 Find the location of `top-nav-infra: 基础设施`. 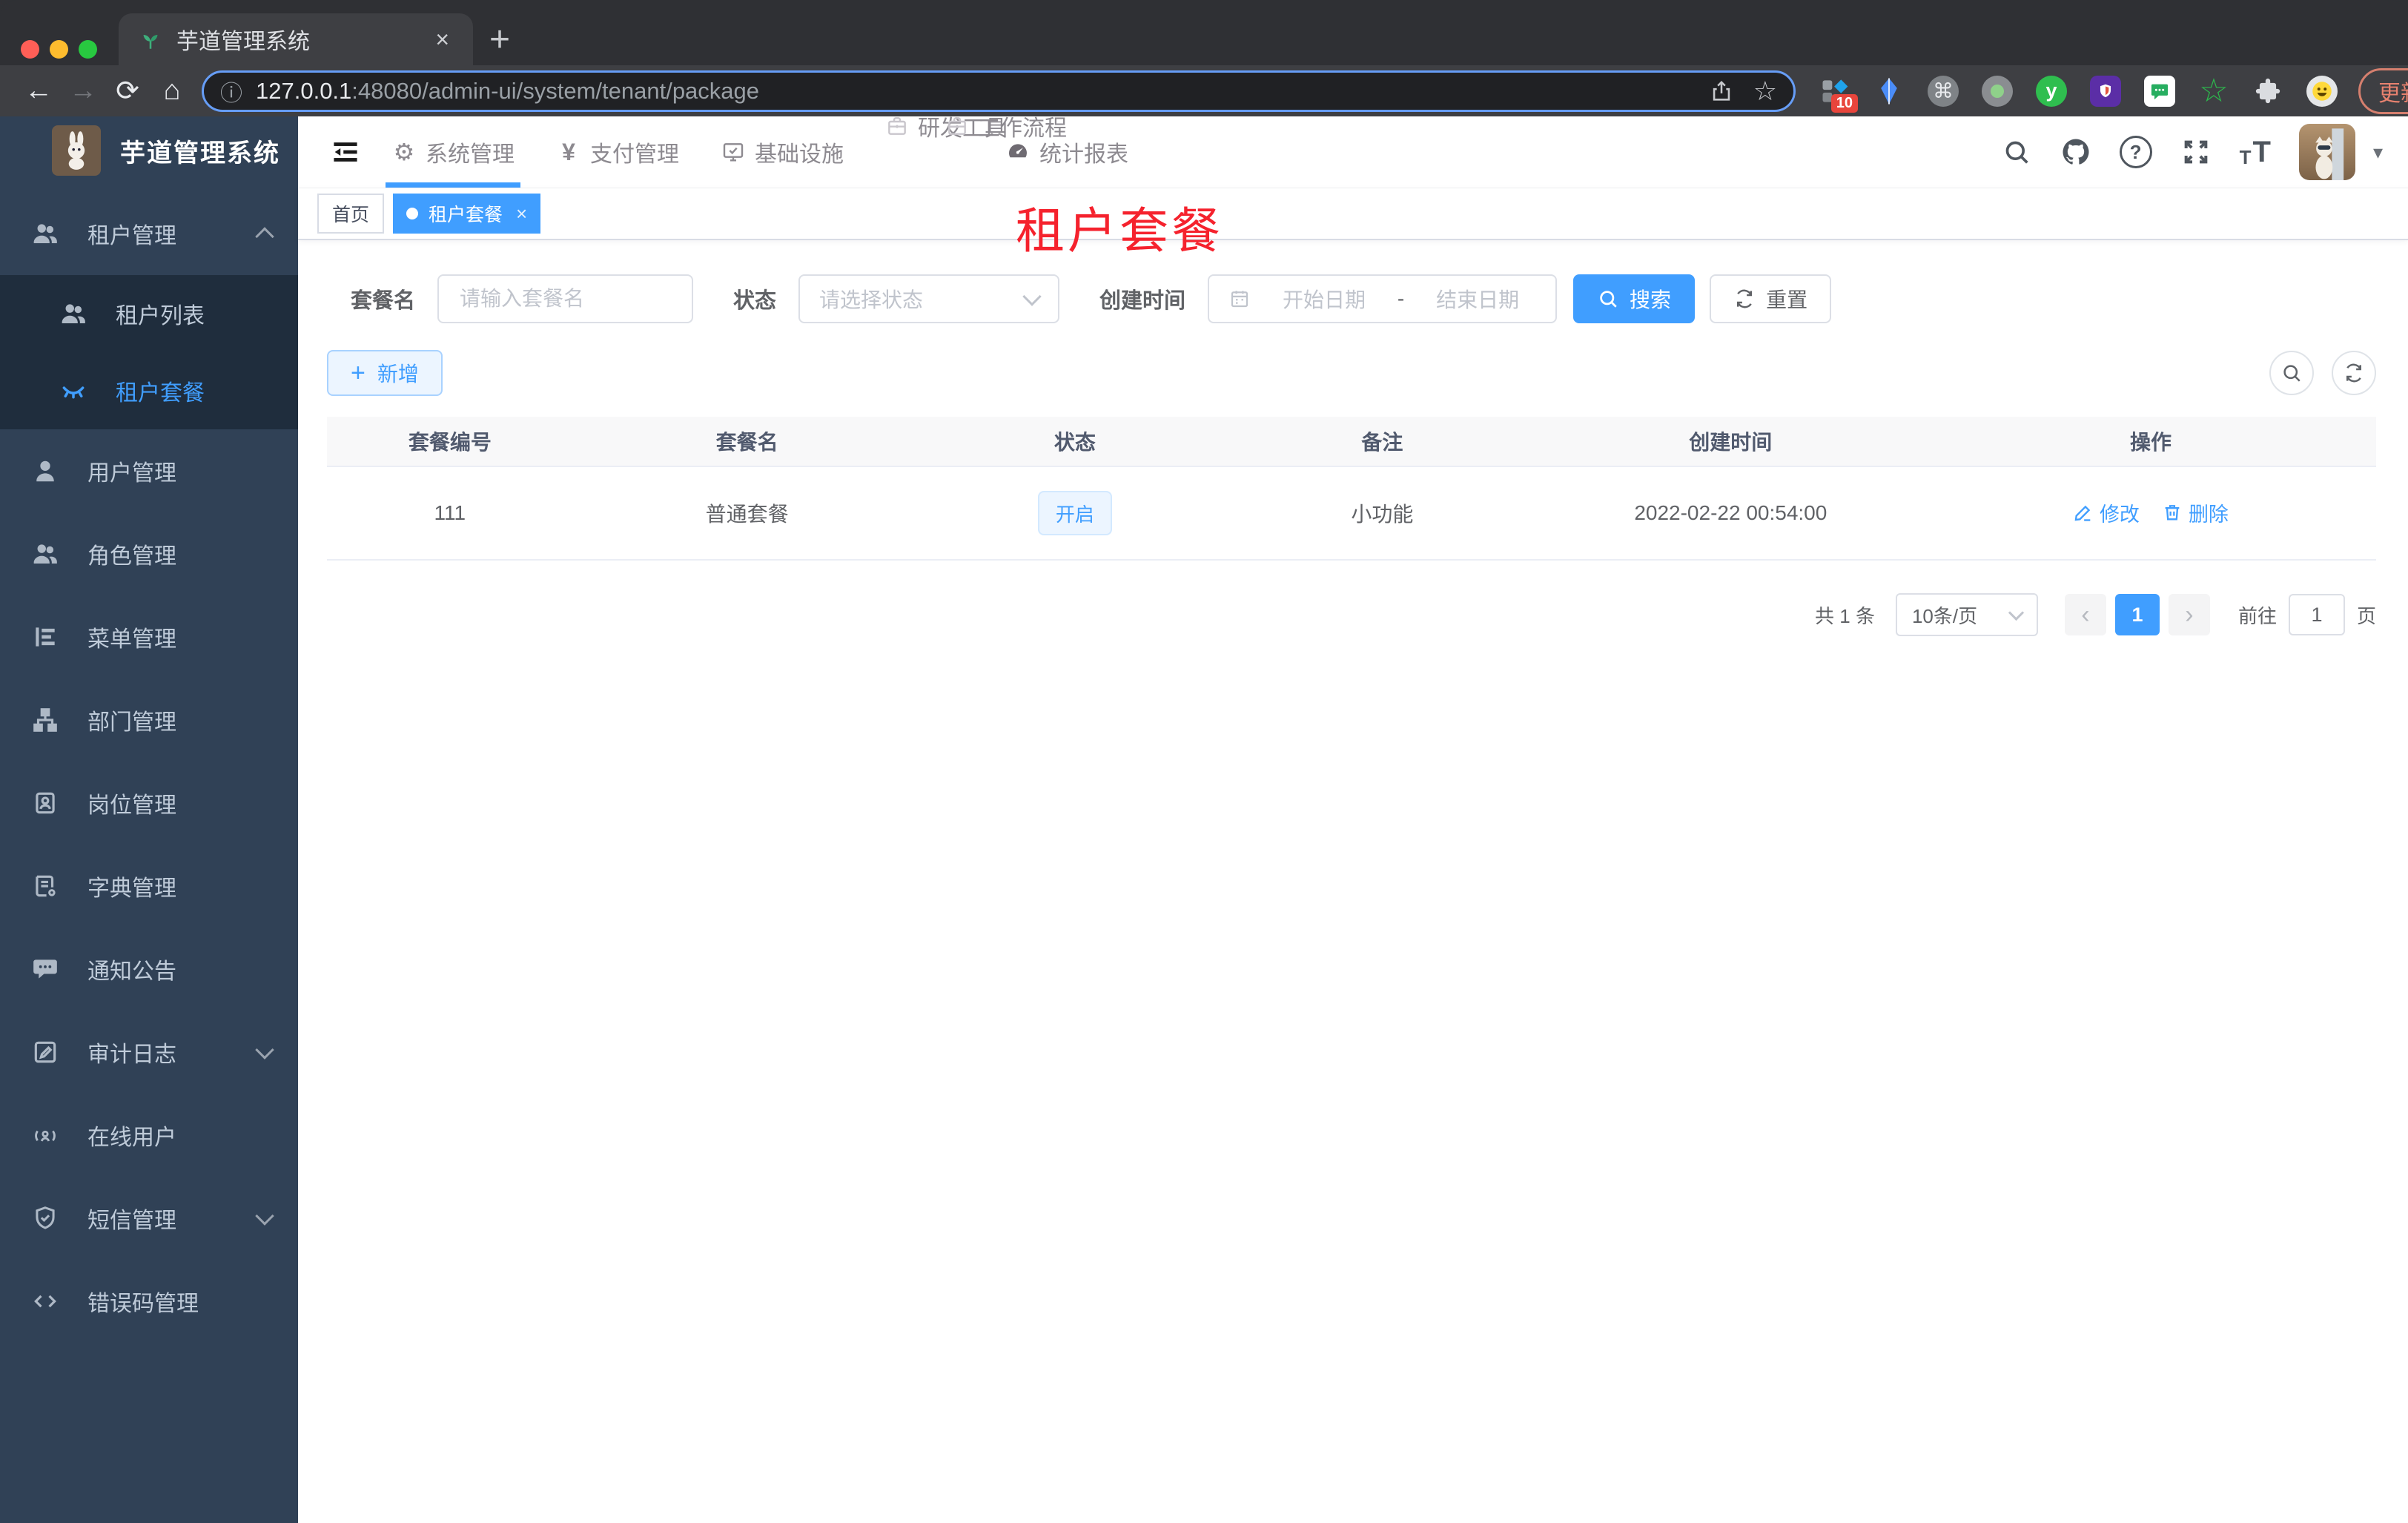

top-nav-infra: 基础设施 is located at coordinates (782, 152).